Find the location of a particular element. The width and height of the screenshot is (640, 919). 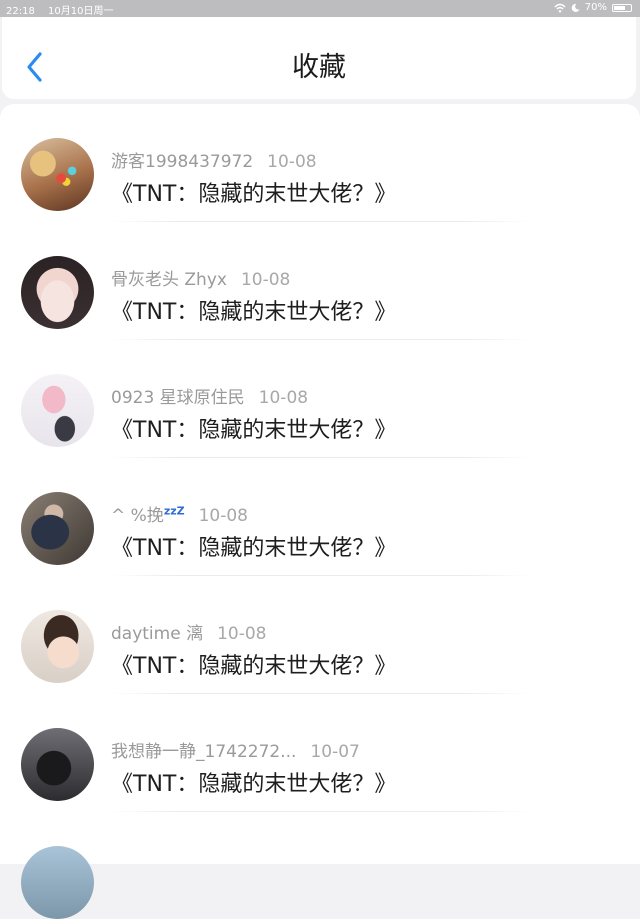

item-meta: 0923 星球原住民 10-08 is located at coordinates (209, 395).